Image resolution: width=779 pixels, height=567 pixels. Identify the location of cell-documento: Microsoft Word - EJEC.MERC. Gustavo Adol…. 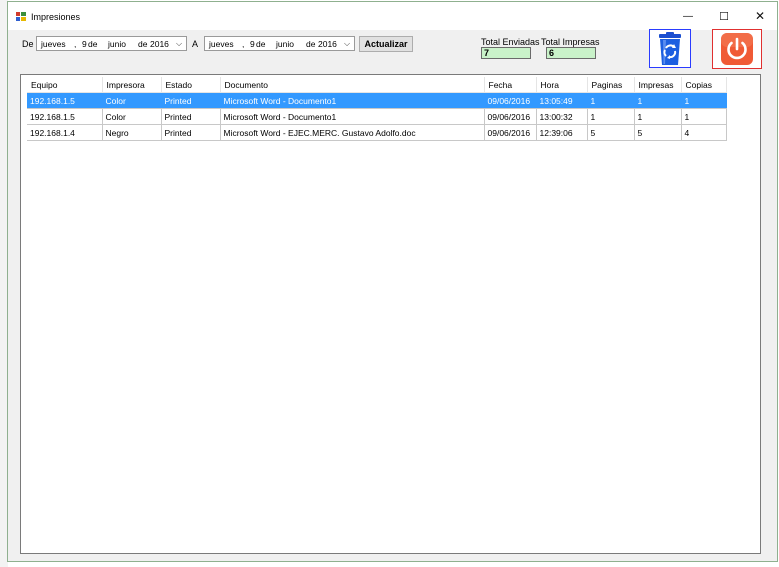
(352, 132).